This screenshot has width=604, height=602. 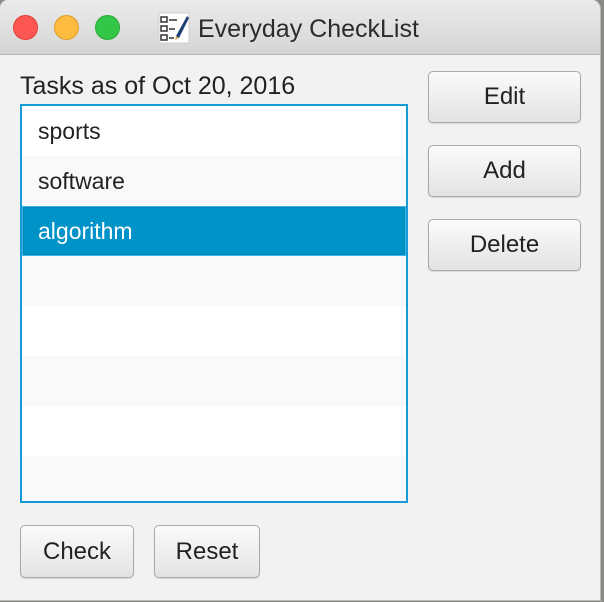 I want to click on reset-button: Reset, so click(x=207, y=551).